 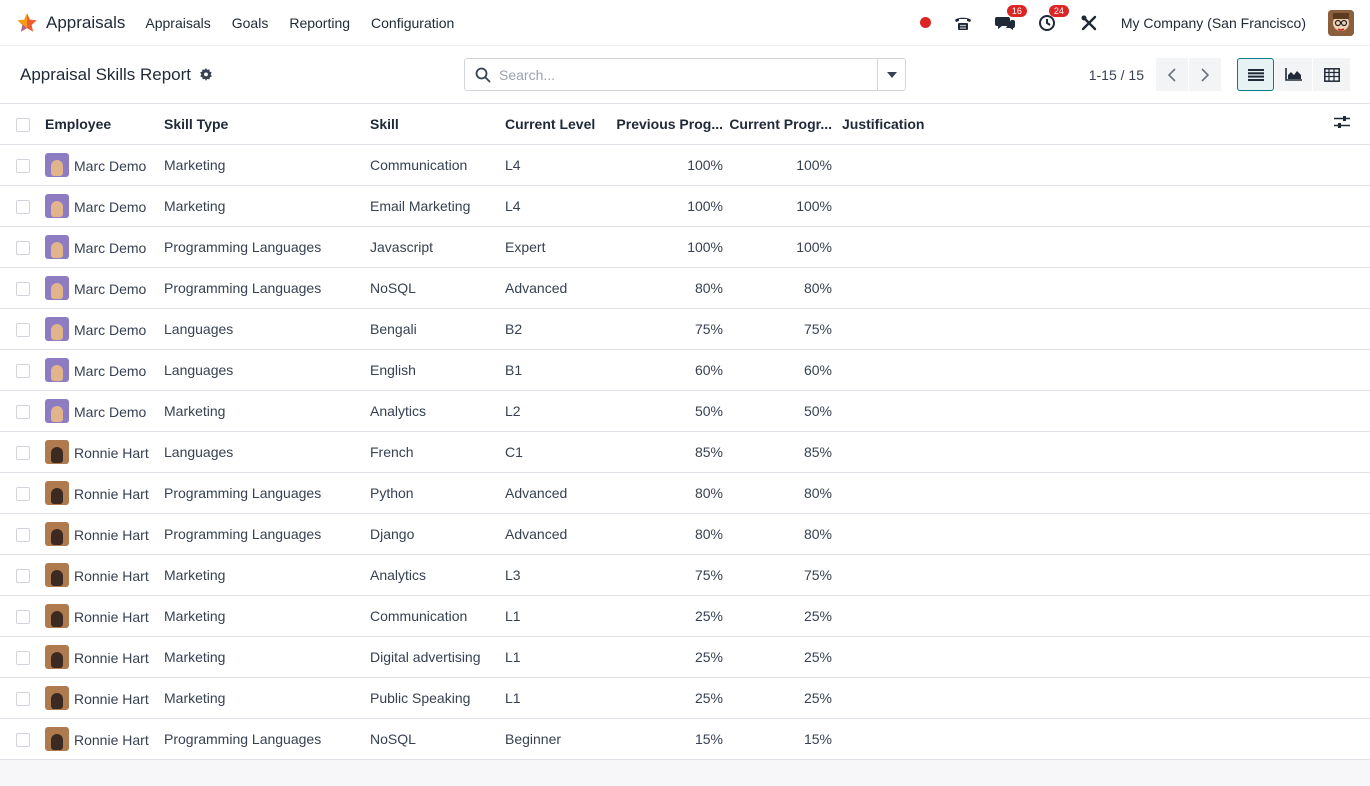 I want to click on chevron-left-icon, so click(x=1172, y=74).